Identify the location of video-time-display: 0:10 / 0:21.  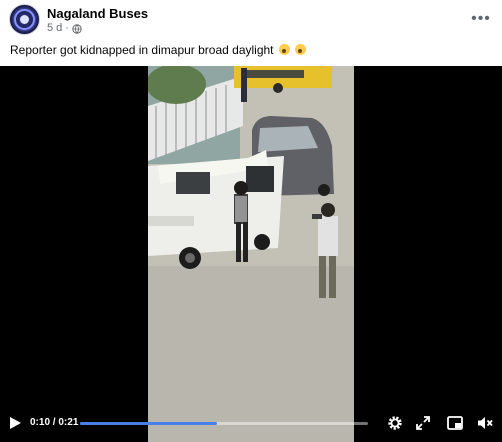
(54, 423).